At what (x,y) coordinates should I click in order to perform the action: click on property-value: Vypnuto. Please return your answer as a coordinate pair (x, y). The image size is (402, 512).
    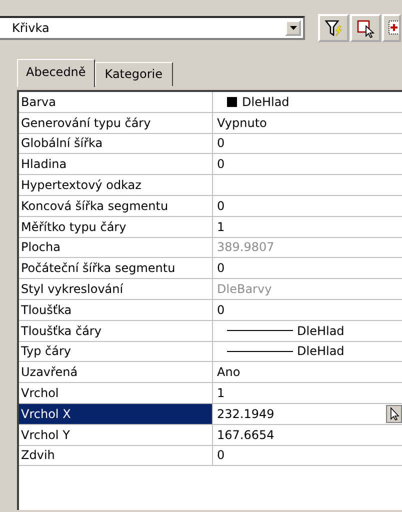
    Looking at the image, I should click on (242, 123).